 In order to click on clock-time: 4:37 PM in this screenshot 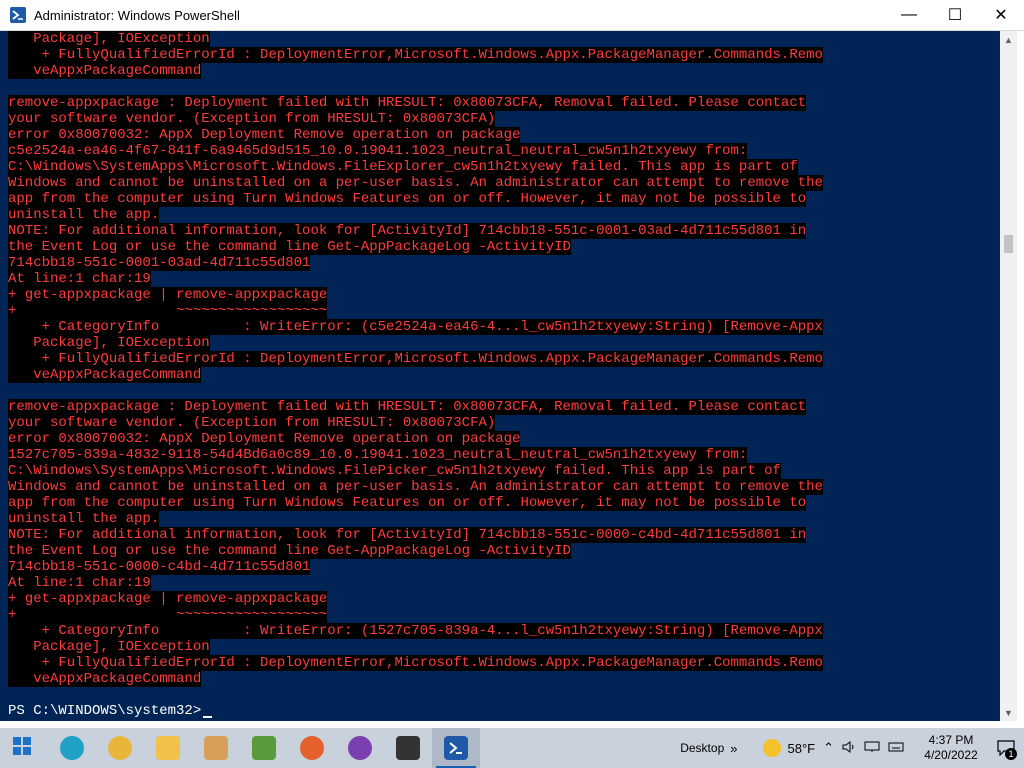, I will do `click(951, 740)`.